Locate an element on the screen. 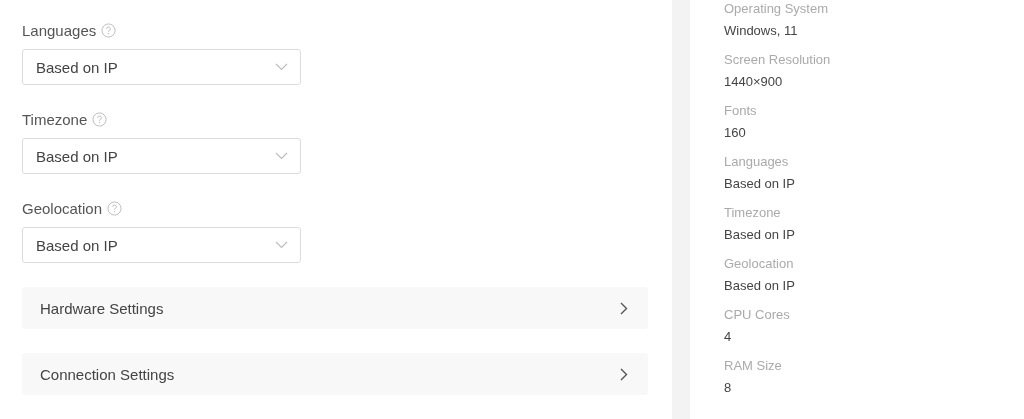 This screenshot has width=1024, height=419. summary-value: 1440×900 is located at coordinates (754, 82).